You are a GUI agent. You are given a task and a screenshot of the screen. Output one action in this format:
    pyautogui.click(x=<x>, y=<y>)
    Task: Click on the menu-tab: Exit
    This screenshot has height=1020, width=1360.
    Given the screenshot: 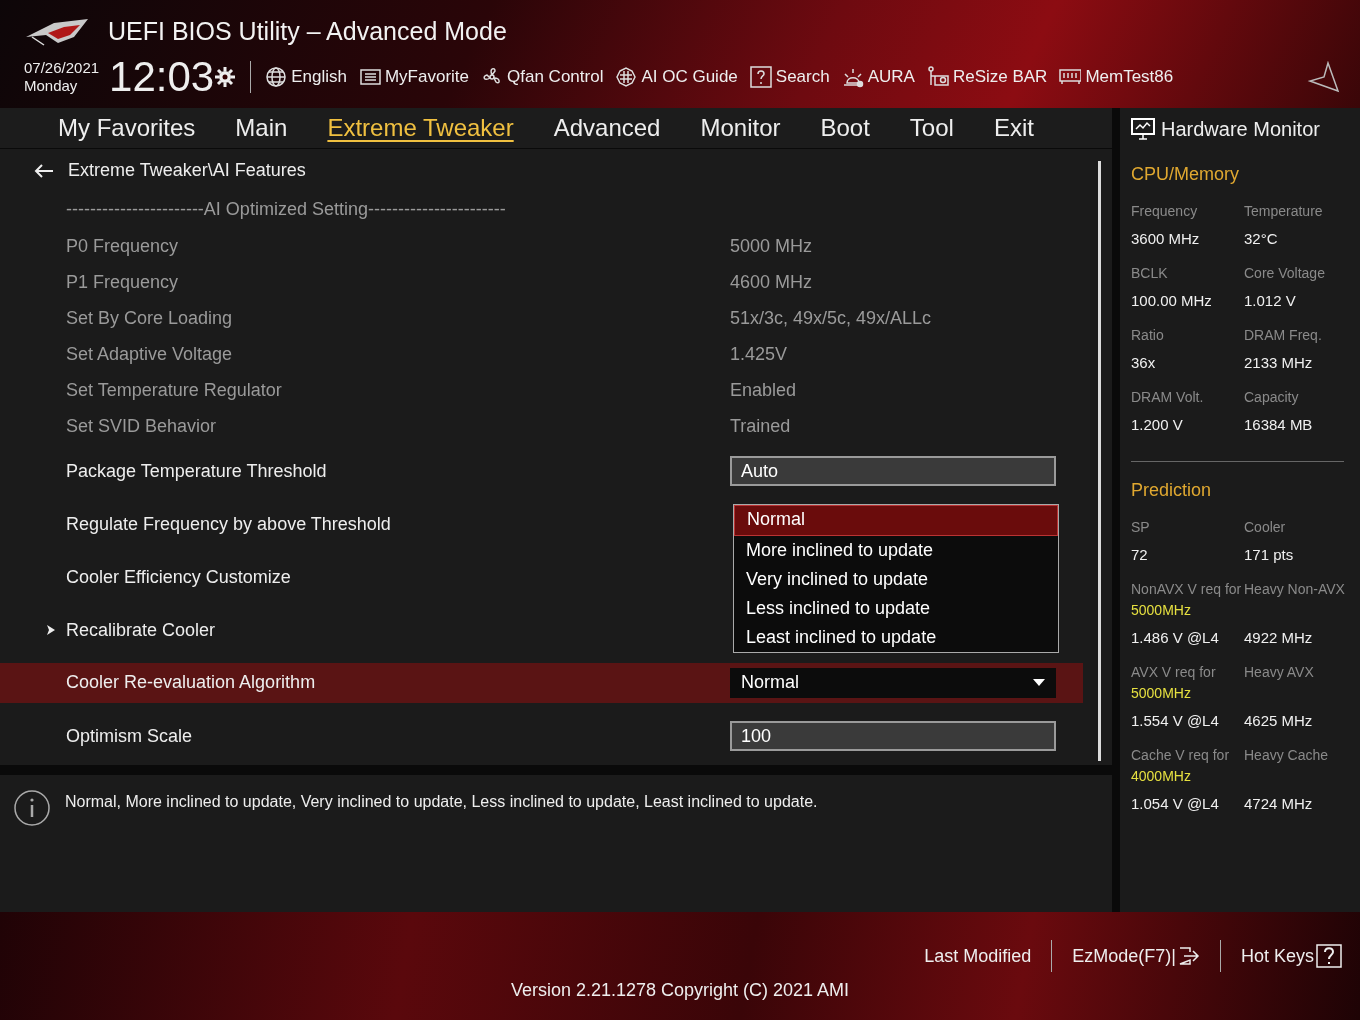 What is the action you would take?
    pyautogui.click(x=1013, y=128)
    